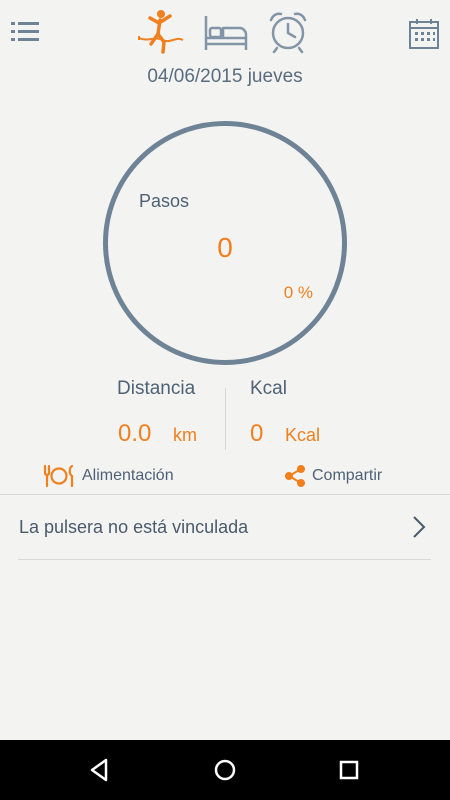  I want to click on recents-square-icon, so click(349, 770).